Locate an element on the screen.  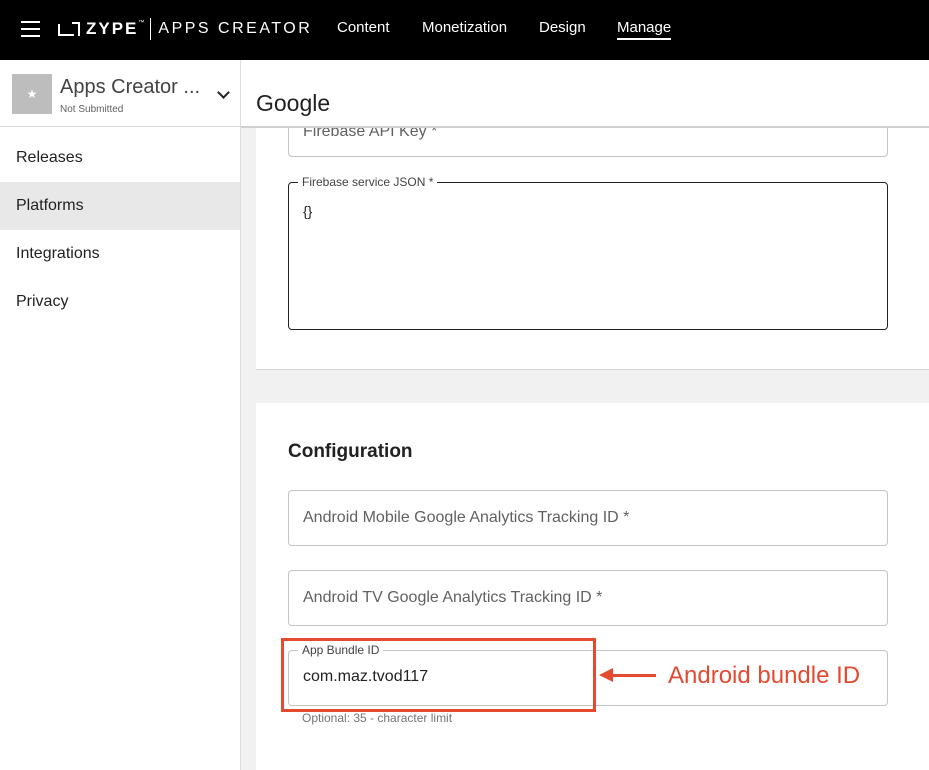
app-thumbnail-star-icon: ★ is located at coordinates (32, 94).